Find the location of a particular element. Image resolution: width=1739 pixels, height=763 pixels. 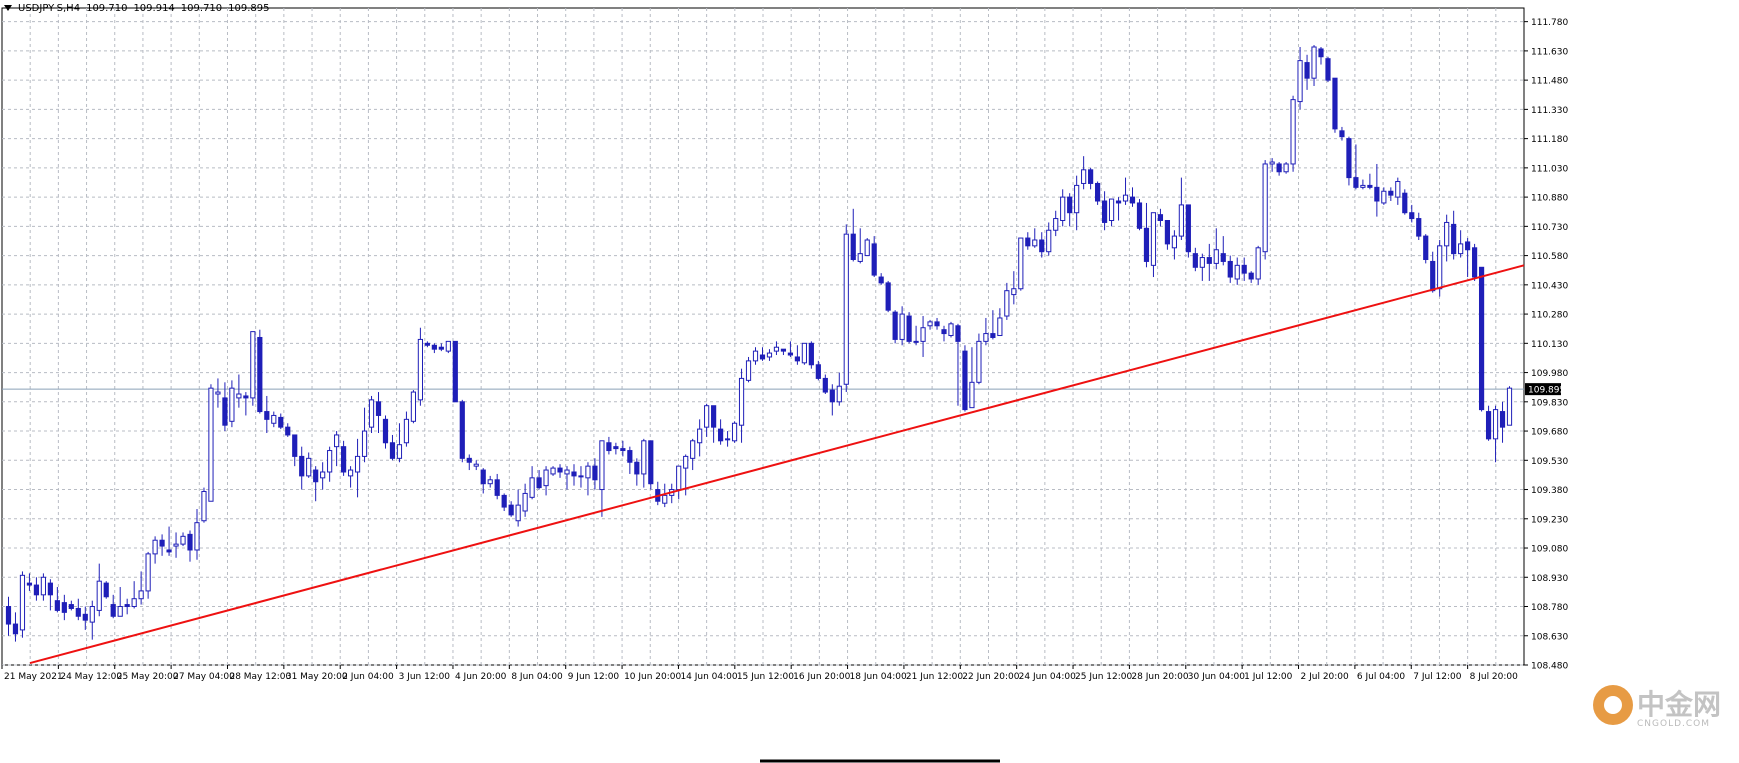

y-tick-label: 109.980 is located at coordinates (1549, 374).